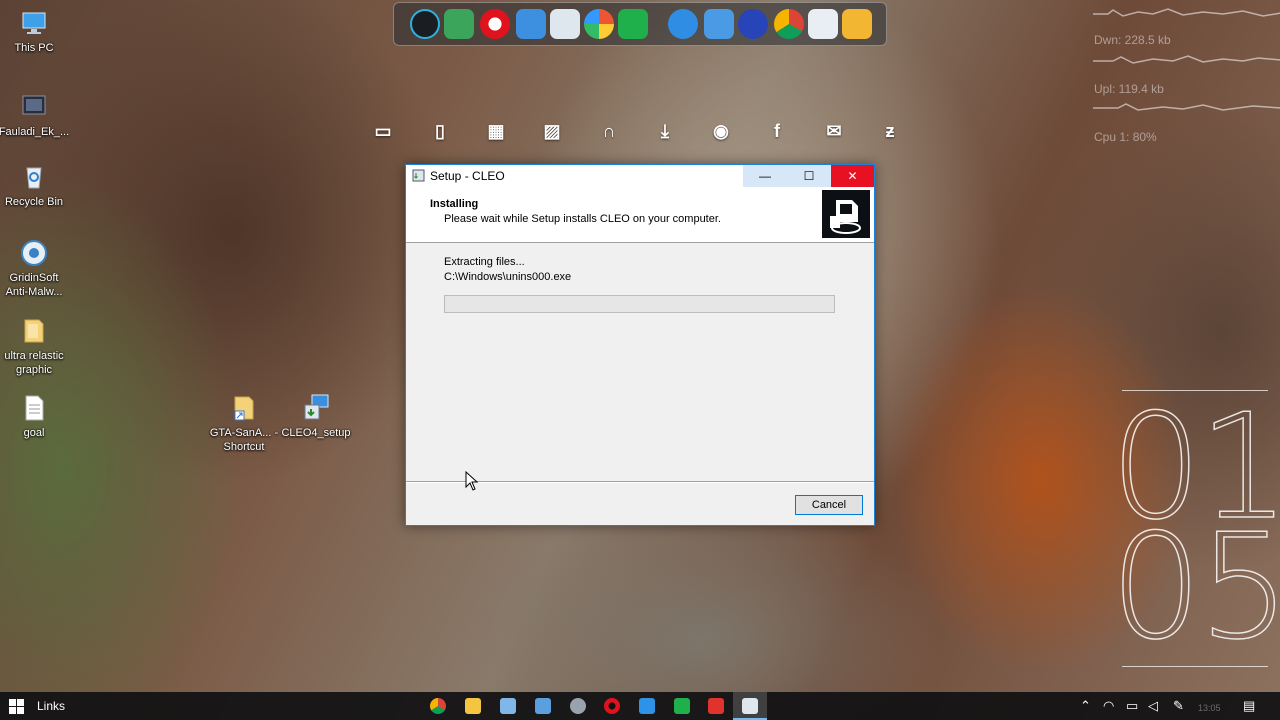 This screenshot has width=1280, height=720. Describe the element at coordinates (495, 24) in the screenshot. I see `opera-icon` at that location.